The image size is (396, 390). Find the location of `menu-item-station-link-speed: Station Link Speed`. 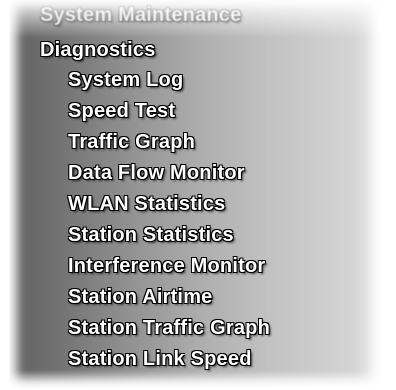

menu-item-station-link-speed: Station Link Speed is located at coordinates (160, 359).